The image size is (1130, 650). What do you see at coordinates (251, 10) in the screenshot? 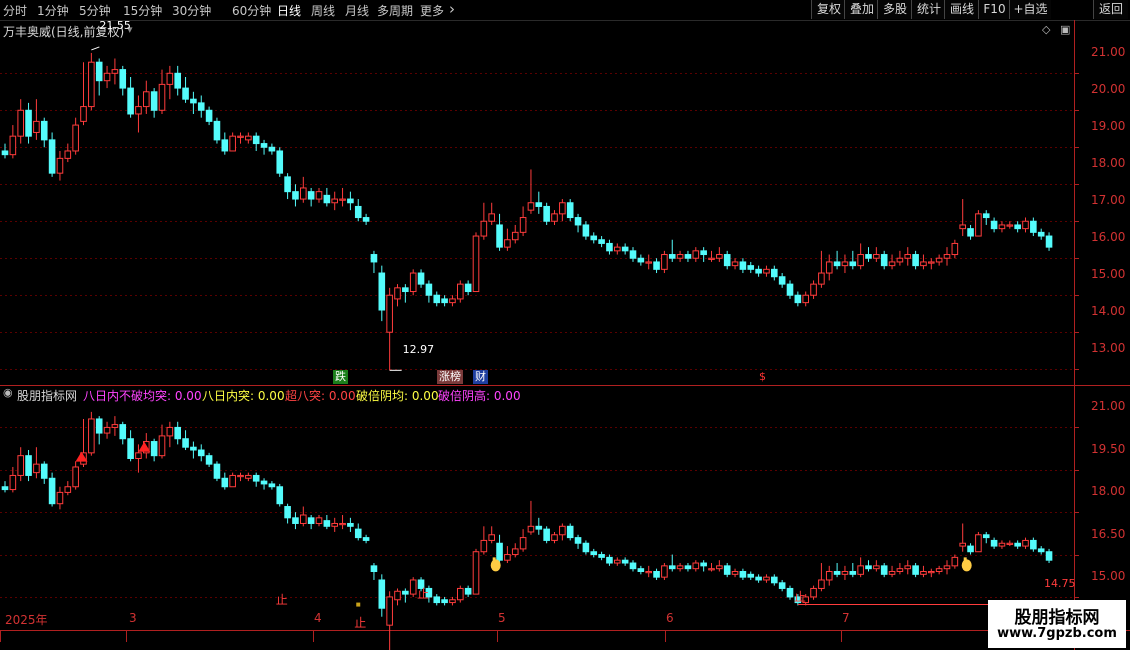
I see `timeframe-tab-5: 60分钟` at bounding box center [251, 10].